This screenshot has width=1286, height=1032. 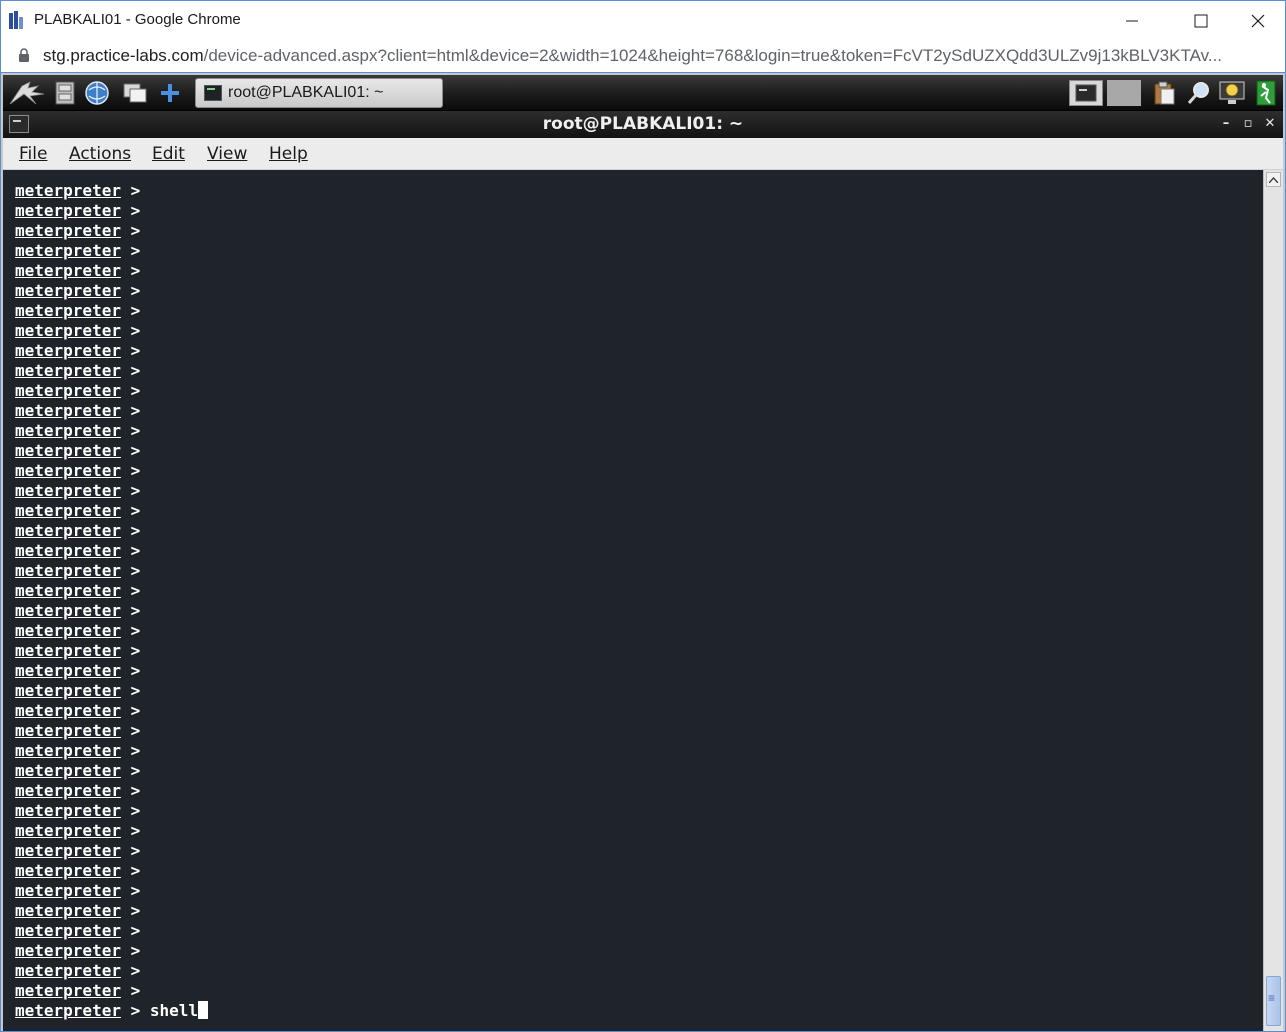 What do you see at coordinates (306, 92) in the screenshot?
I see `taskbar-terminal-label: root@PLABKALI01: ~` at bounding box center [306, 92].